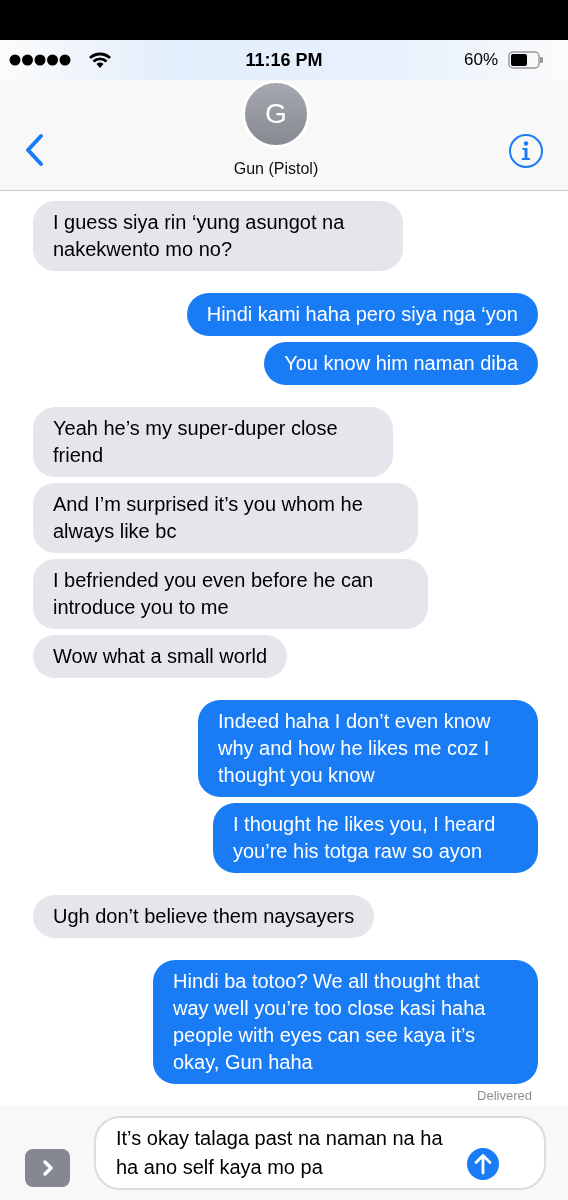  I want to click on message-field: It’s okay talaga past na naman na ha ha ano self kaya mo pa, so click(320, 1152).